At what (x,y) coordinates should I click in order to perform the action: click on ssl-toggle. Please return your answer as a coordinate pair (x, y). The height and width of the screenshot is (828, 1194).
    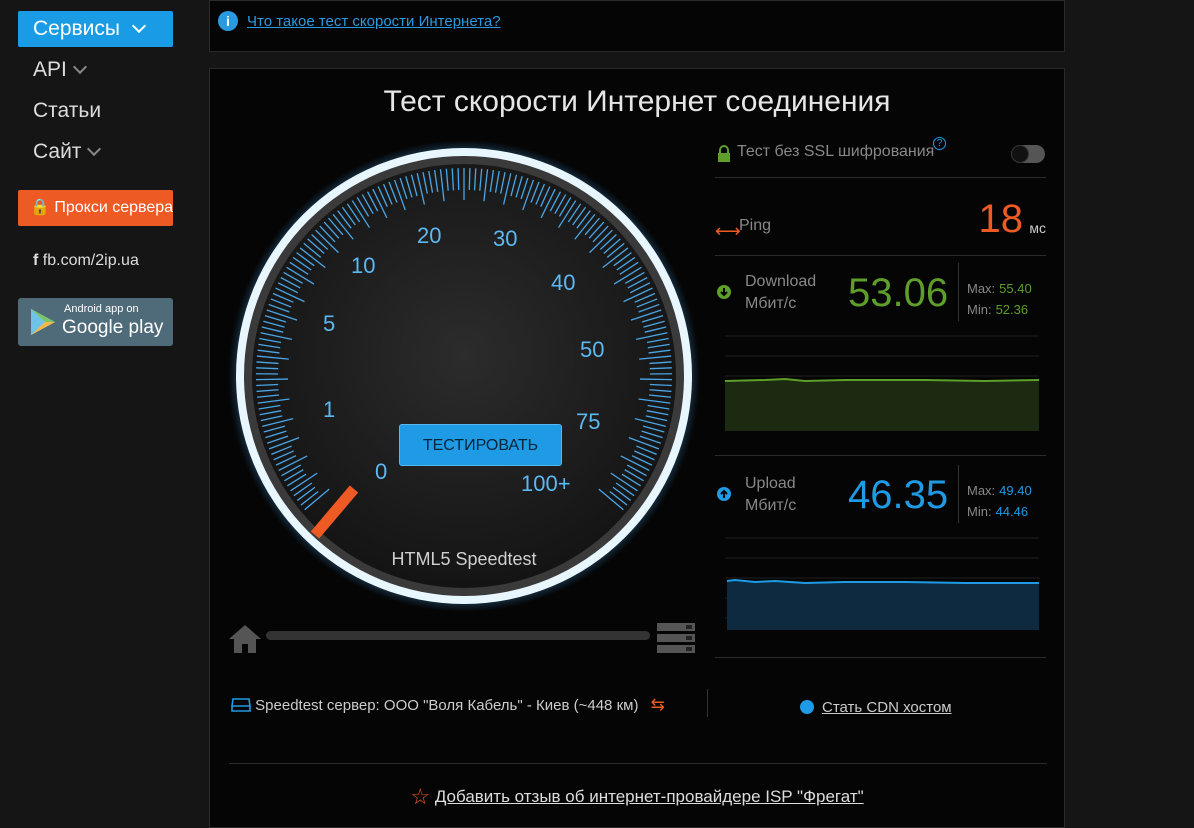
    Looking at the image, I should click on (1028, 154).